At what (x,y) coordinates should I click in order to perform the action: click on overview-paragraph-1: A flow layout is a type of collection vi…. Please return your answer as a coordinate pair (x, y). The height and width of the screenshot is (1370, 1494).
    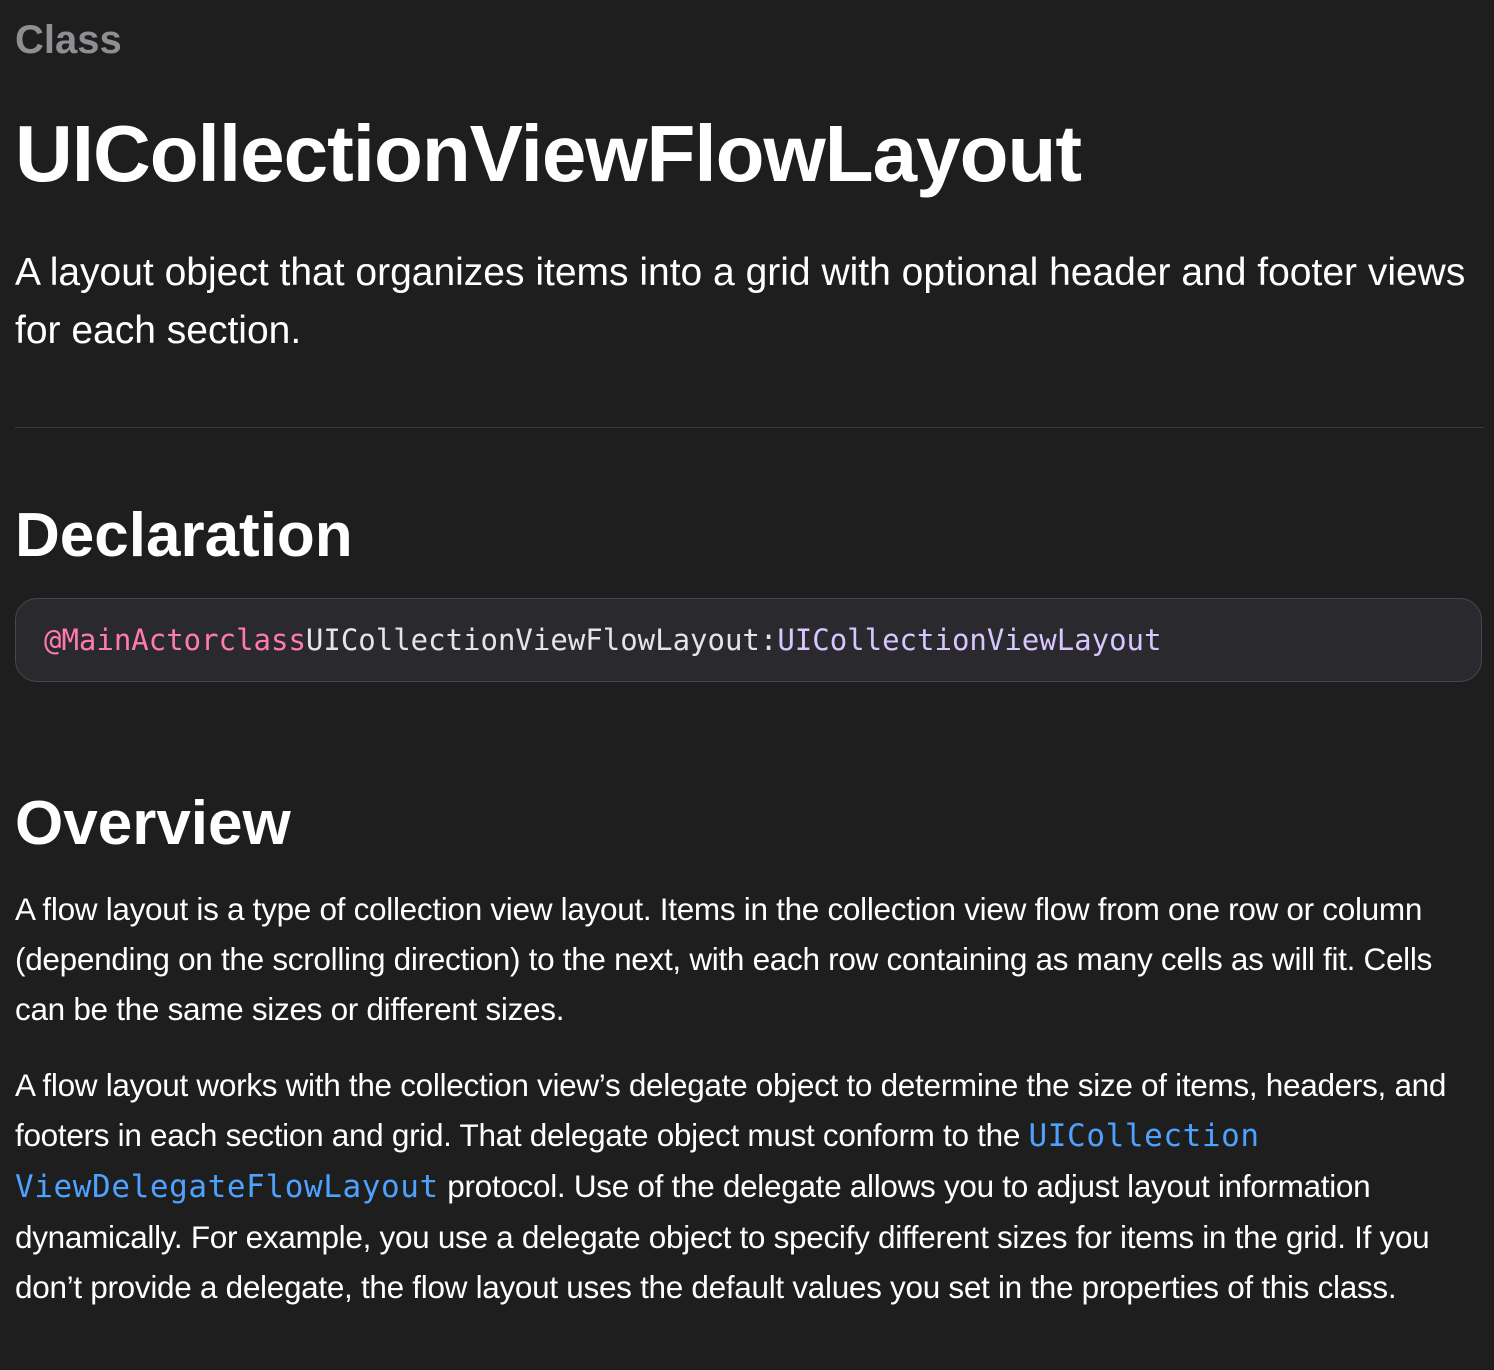
    Looking at the image, I should click on (724, 959).